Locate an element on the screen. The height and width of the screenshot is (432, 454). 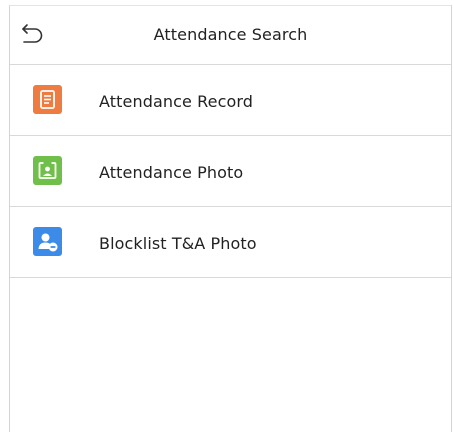
header-bar: Attendance Search is located at coordinates (230, 35).